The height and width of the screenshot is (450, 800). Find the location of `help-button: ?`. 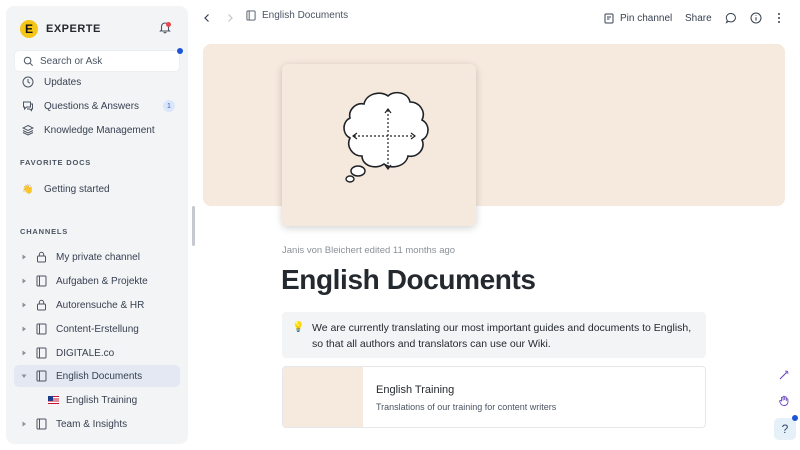

help-button: ? is located at coordinates (786, 427).